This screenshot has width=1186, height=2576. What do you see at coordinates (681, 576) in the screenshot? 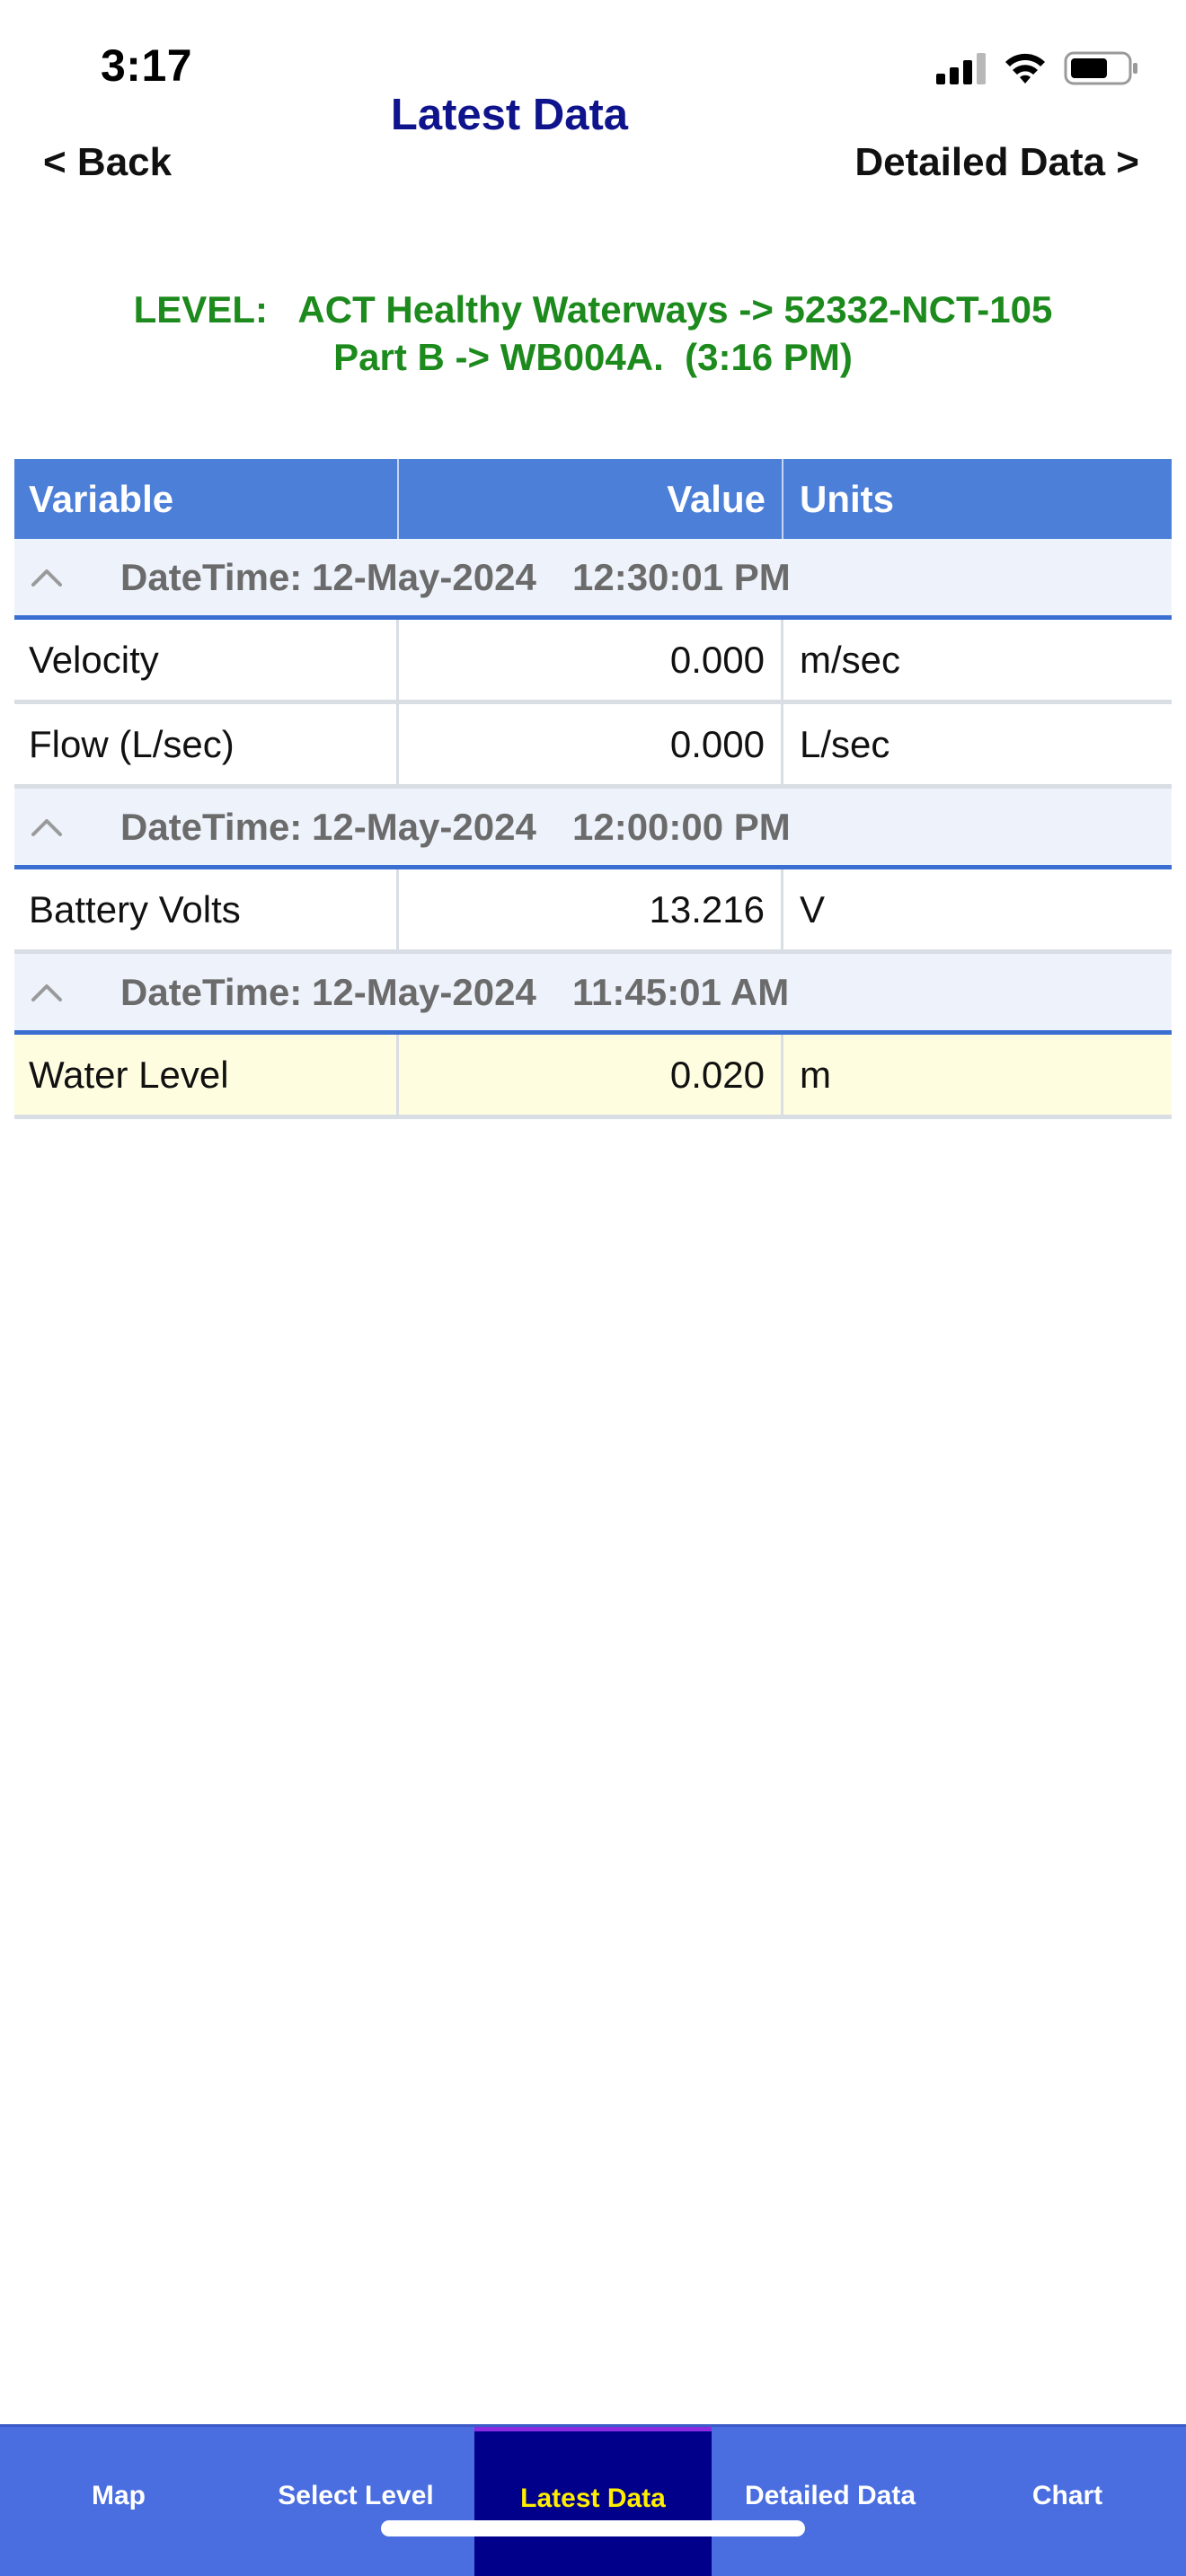
I see `datetime-time: 12:30:01 PM` at bounding box center [681, 576].